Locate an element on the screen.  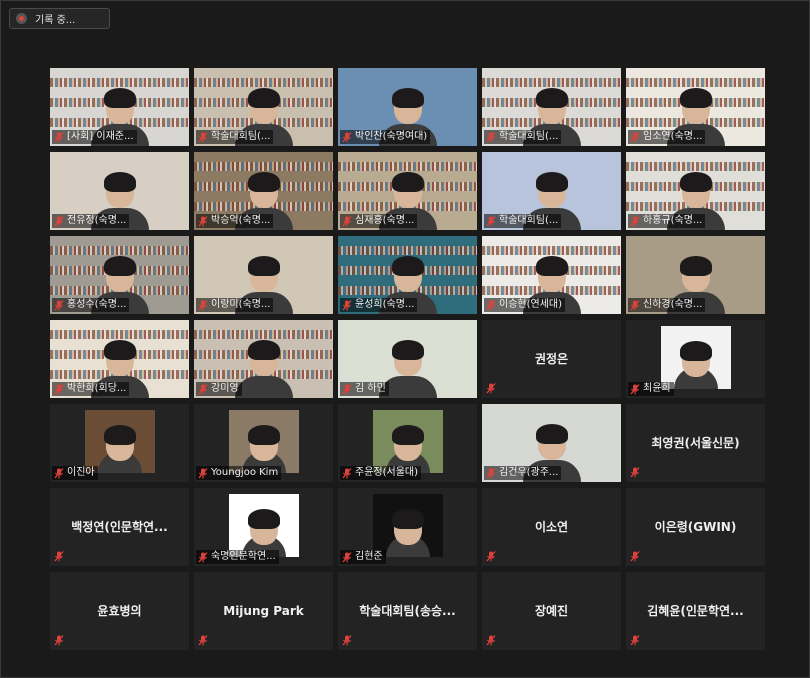
participant-tile: 최윤희 is located at coordinates (695, 359).